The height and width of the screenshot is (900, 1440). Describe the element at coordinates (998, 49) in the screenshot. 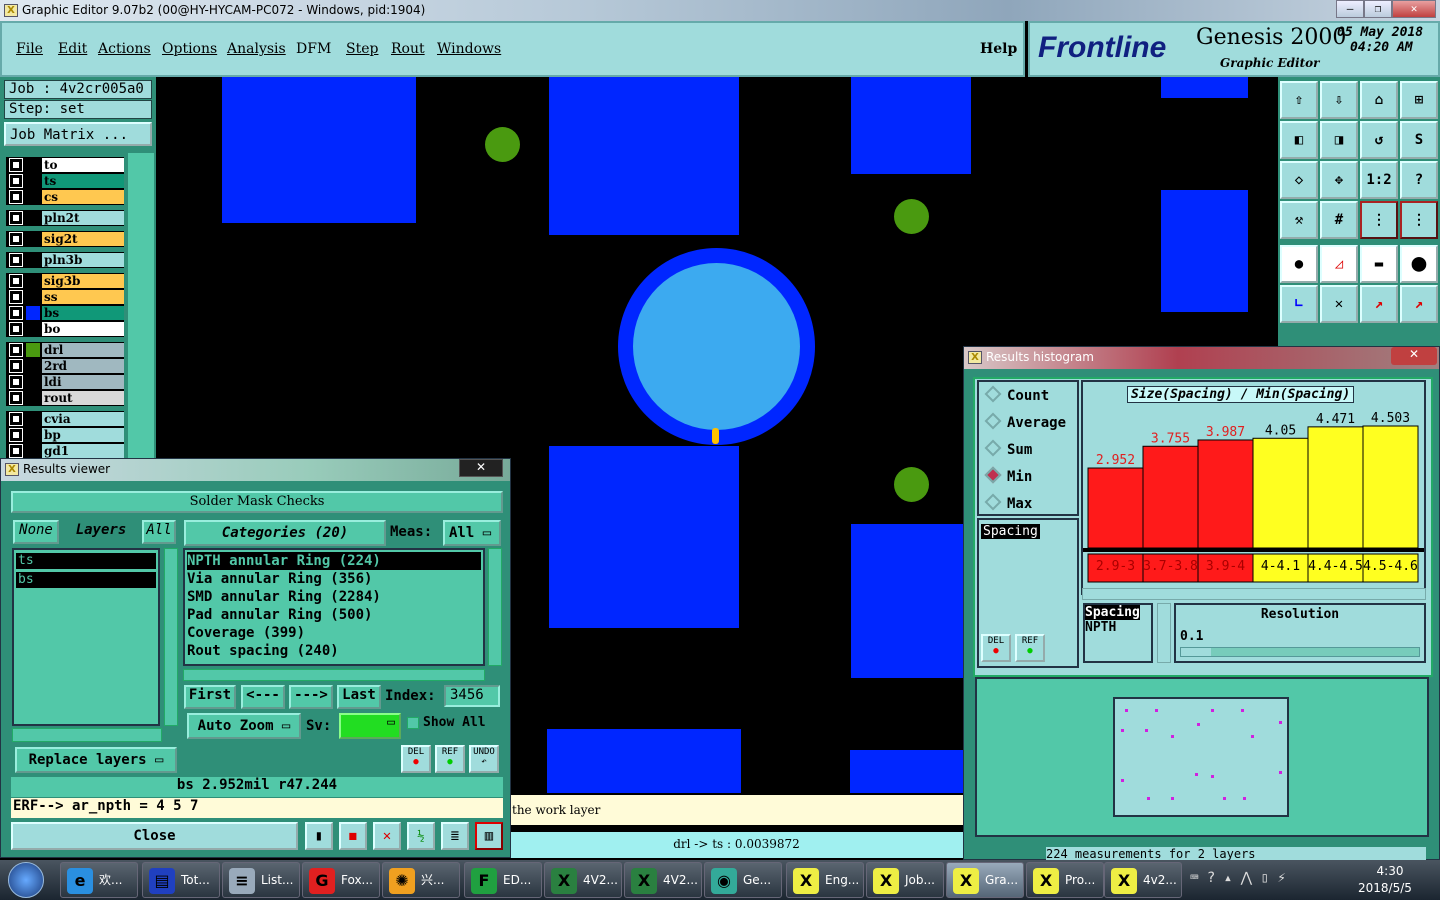

I see `menu-help: Help` at that location.